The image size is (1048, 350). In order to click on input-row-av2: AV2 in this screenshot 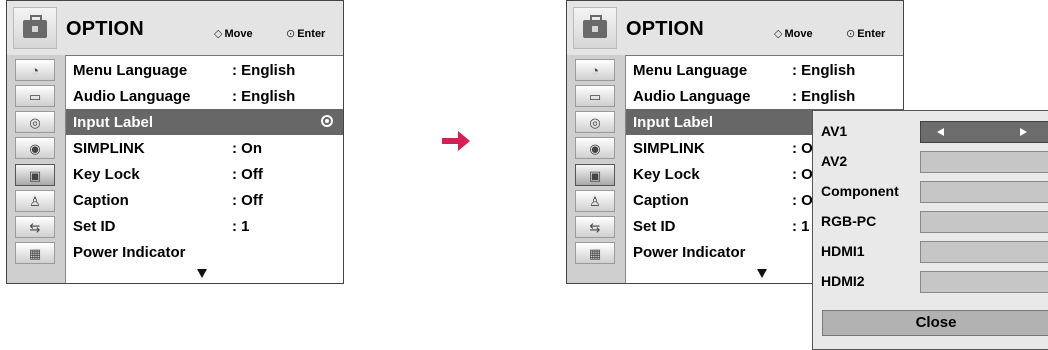, I will do `click(930, 160)`.